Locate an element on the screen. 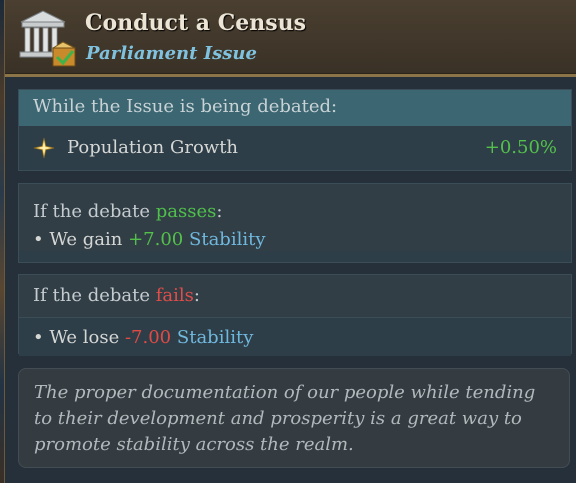  population-growth-label-group: Population Growth is located at coordinates (135, 148).